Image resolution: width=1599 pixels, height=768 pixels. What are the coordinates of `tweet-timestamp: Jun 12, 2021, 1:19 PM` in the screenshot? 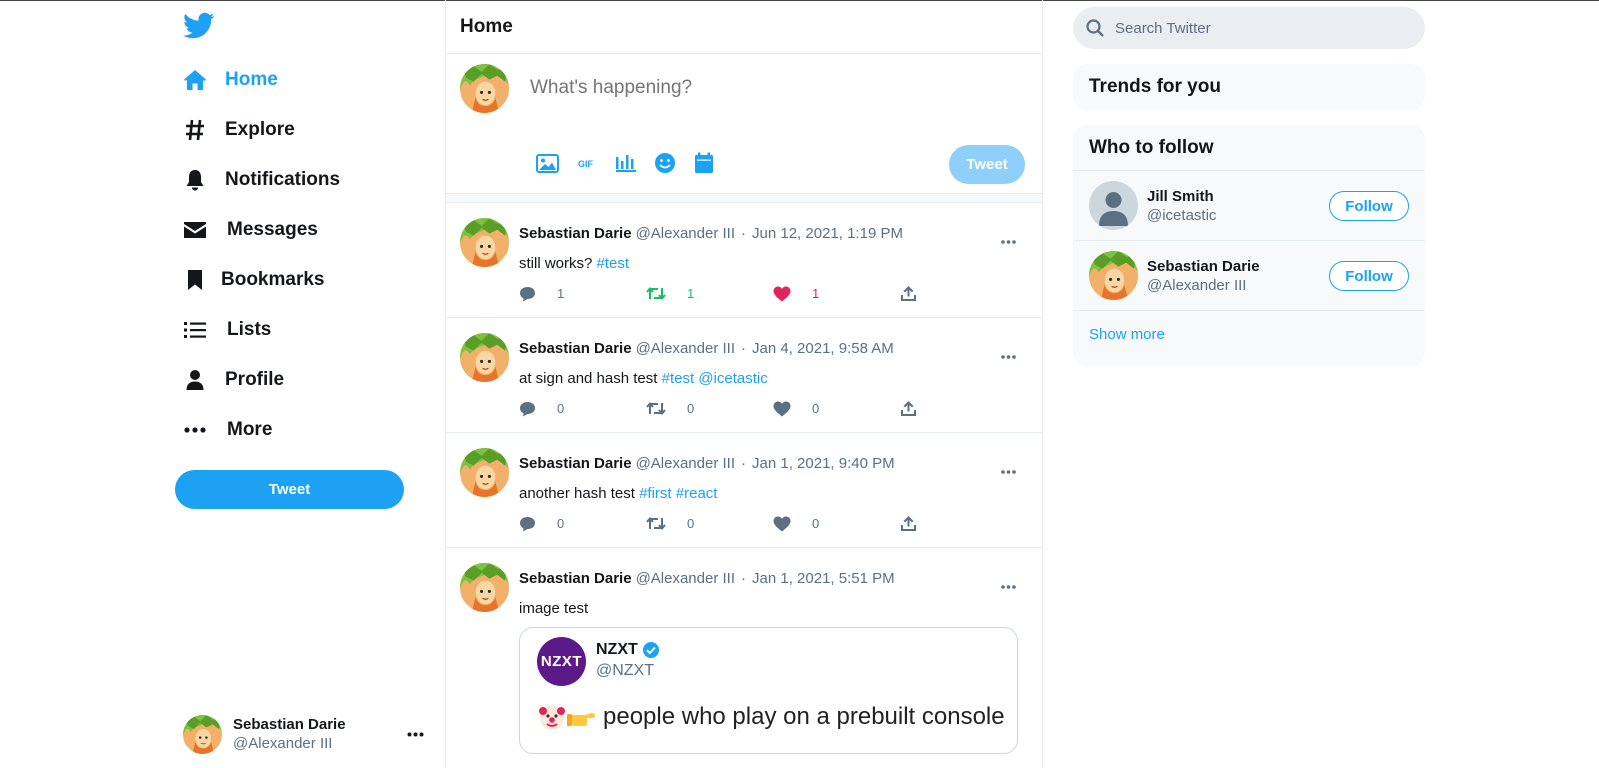 It's located at (827, 233).